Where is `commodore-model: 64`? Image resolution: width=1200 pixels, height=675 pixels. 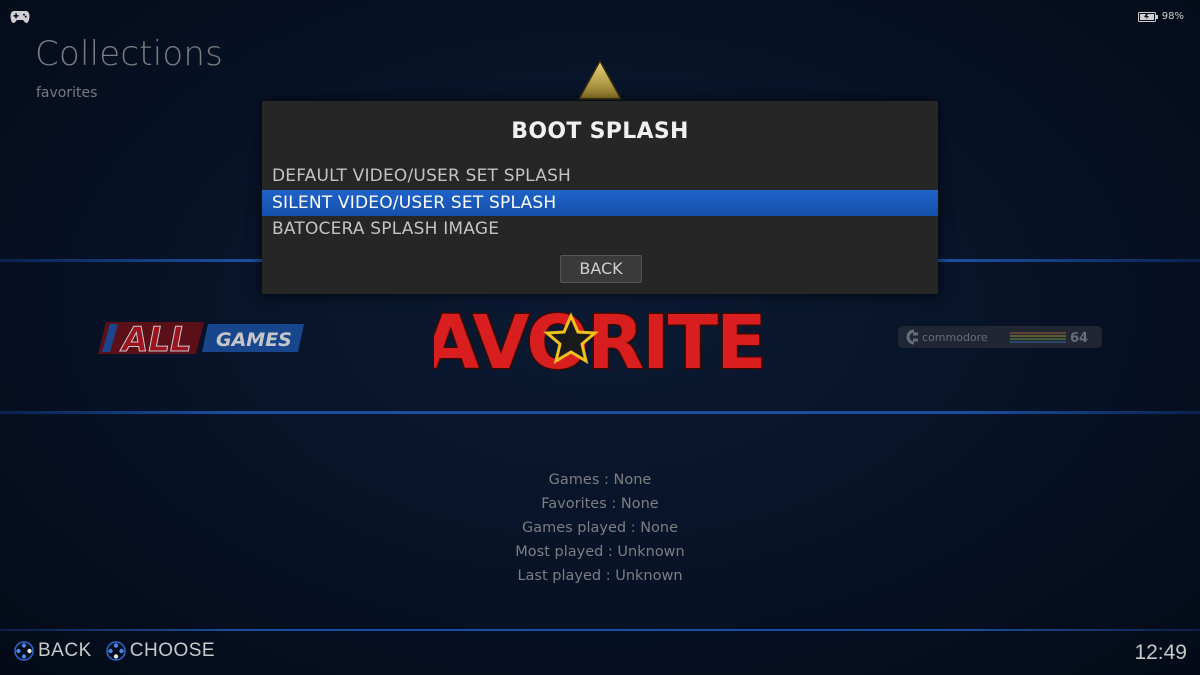 commodore-model: 64 is located at coordinates (1079, 338).